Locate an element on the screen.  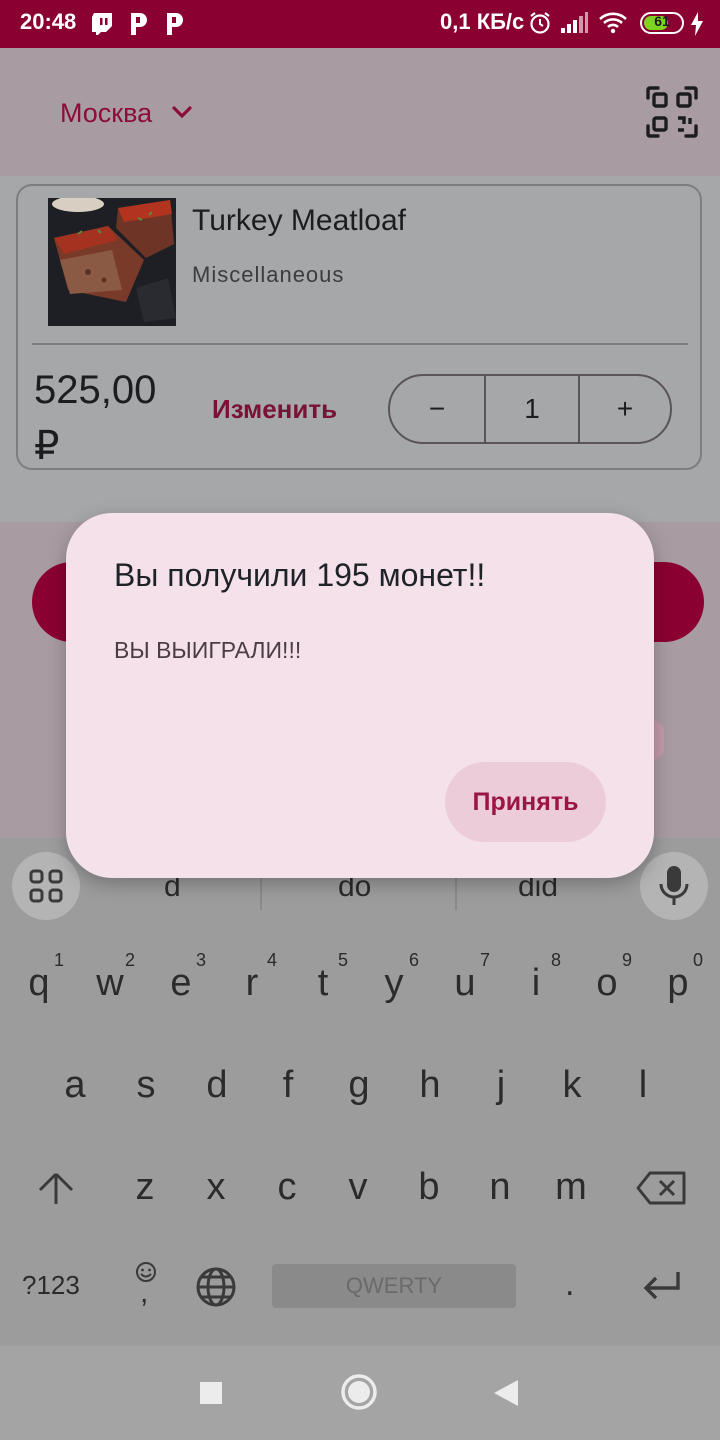
key-h: h is located at coordinates (430, 1085).